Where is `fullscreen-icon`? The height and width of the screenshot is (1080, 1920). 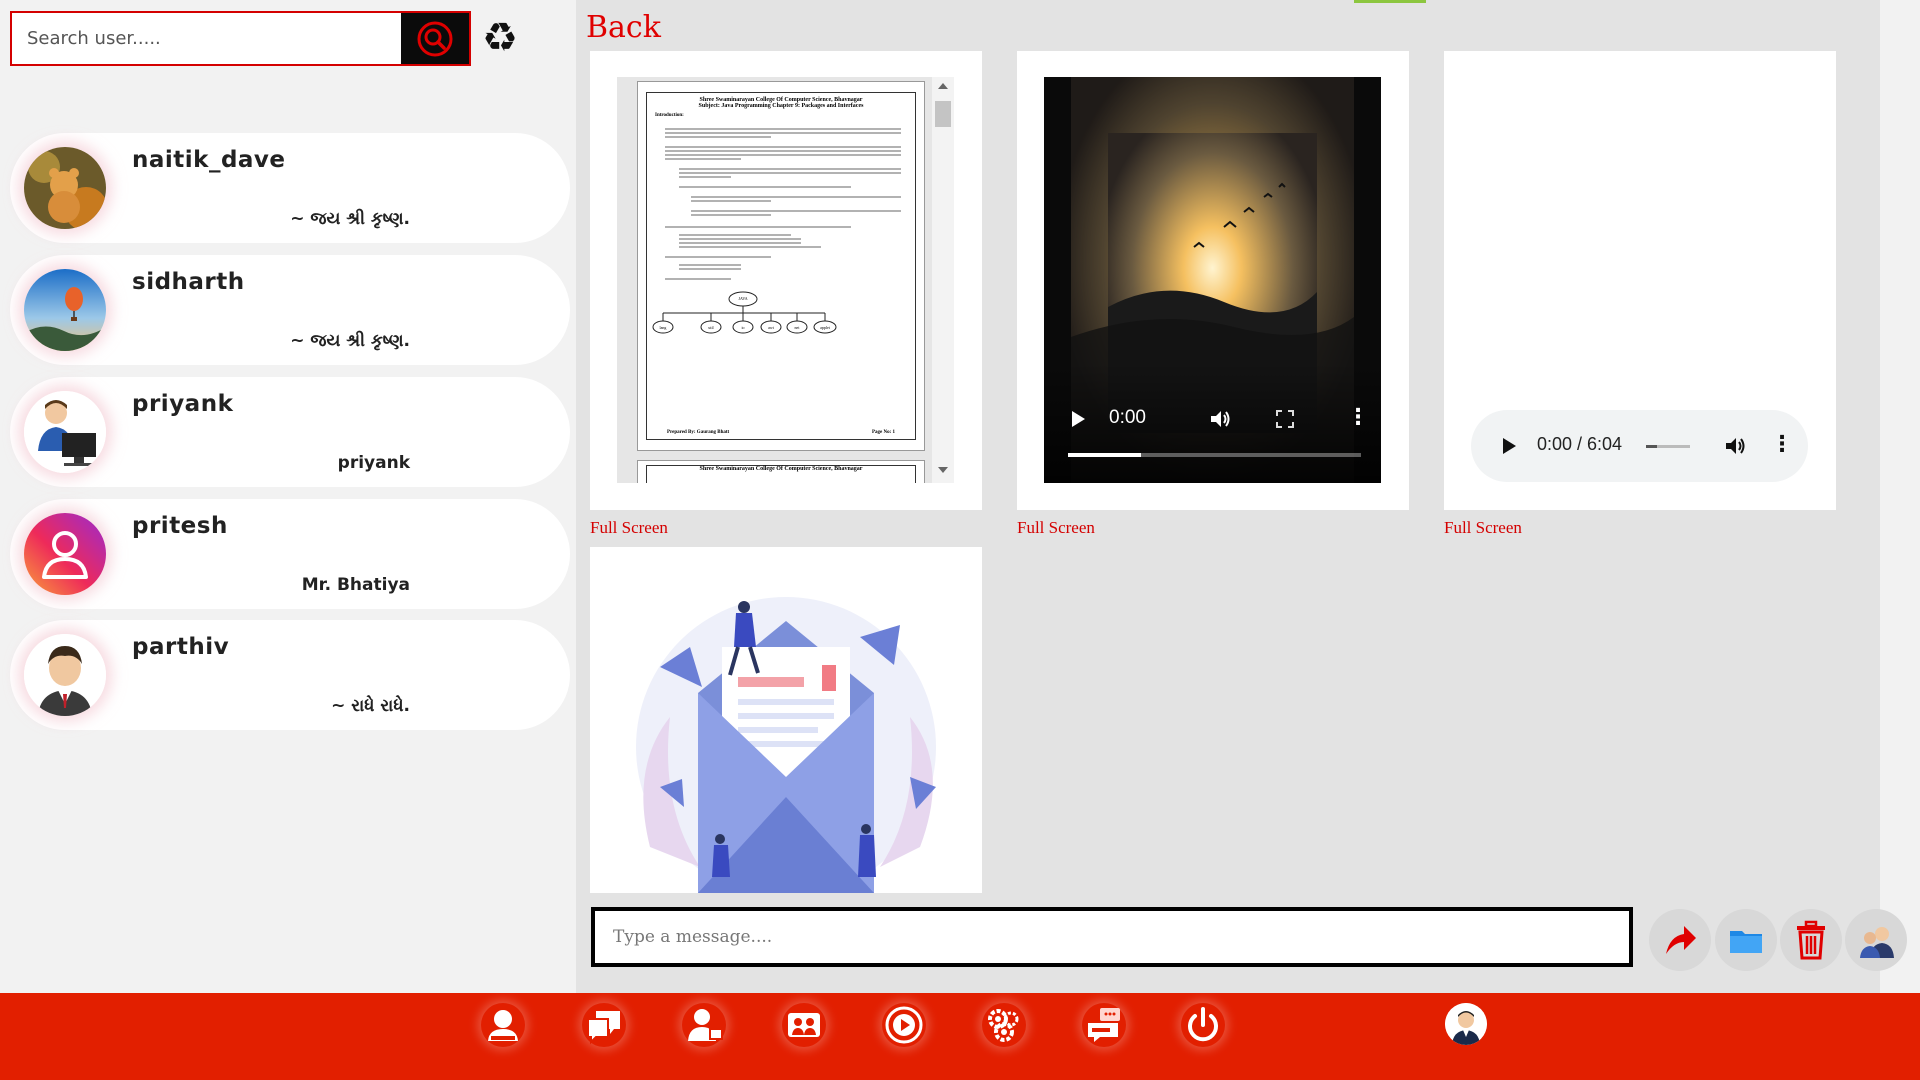 fullscreen-icon is located at coordinates (1285, 419).